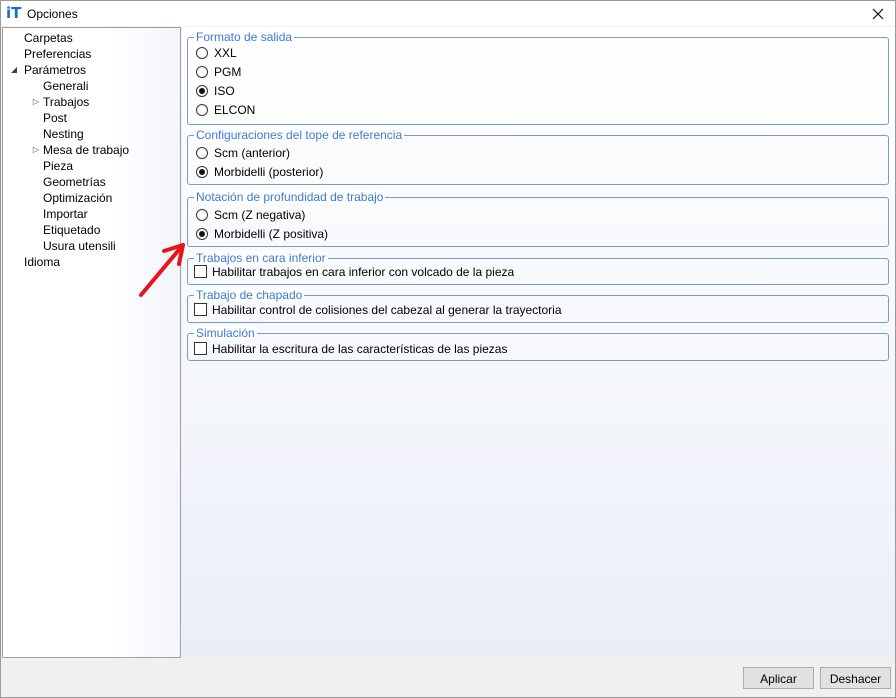 The height and width of the screenshot is (698, 896). Describe the element at coordinates (200, 309) in the screenshot. I see `edgebanding-checkbox` at that location.